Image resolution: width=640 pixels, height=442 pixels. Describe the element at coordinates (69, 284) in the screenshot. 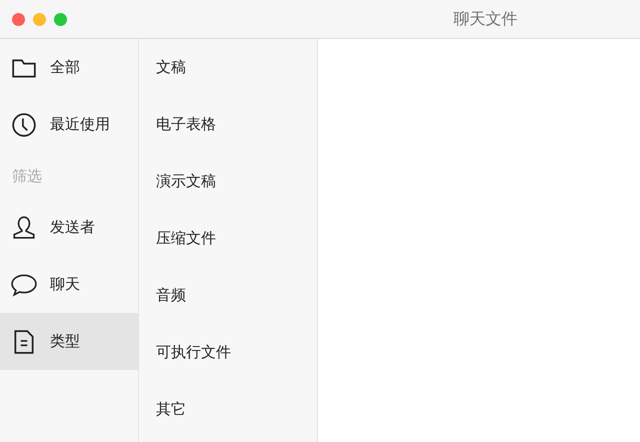

I see `sidebar-item: 聊天` at that location.